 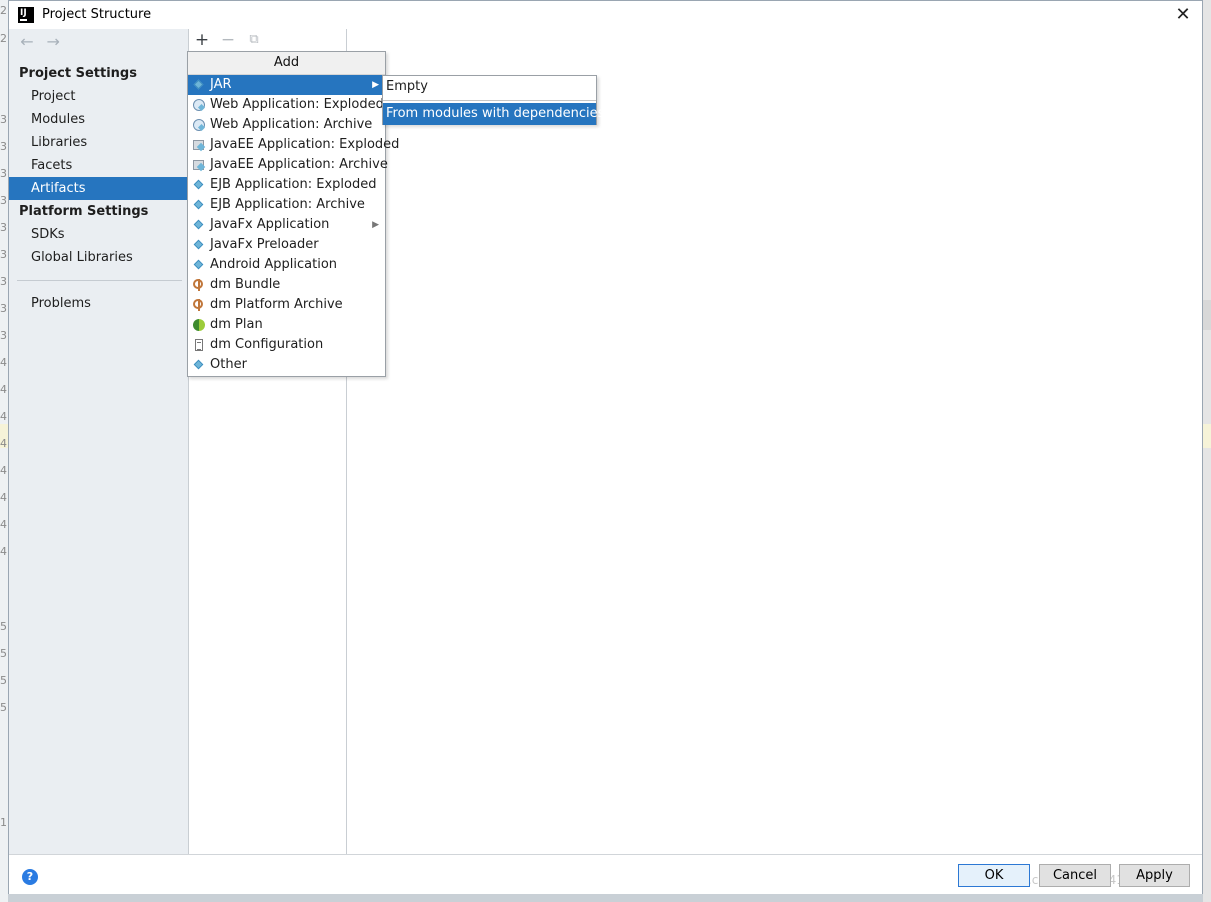 I want to click on menu-item-android-application: Android Application, so click(x=286, y=265).